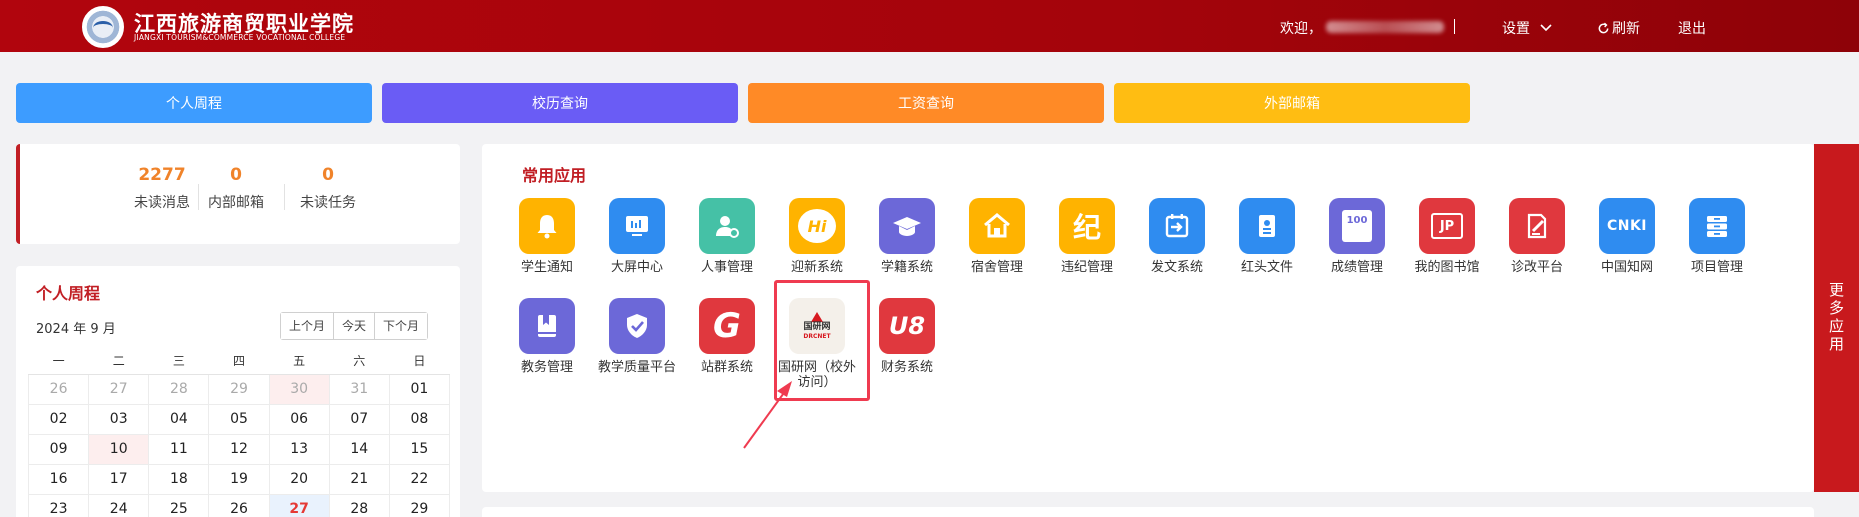  I want to click on app-student-notice: 学生通知, so click(547, 236).